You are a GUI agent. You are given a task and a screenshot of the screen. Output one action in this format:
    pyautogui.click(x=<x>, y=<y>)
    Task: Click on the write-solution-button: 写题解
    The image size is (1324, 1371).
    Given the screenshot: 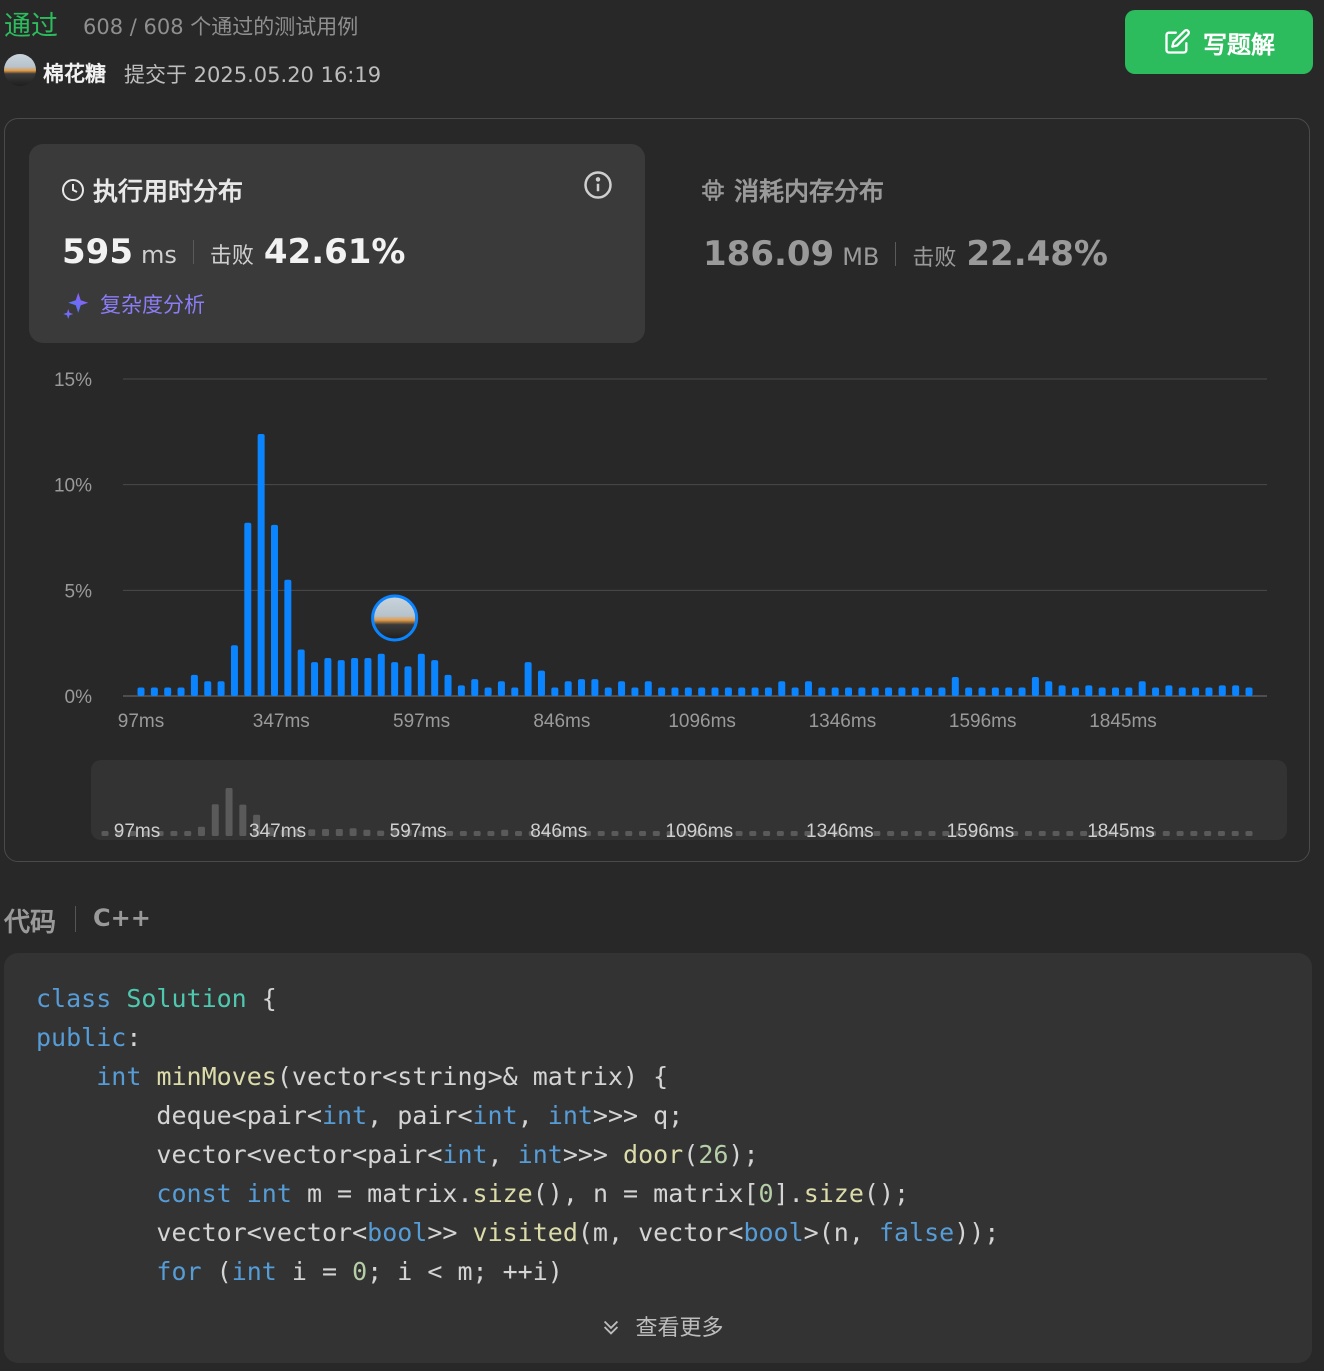 What is the action you would take?
    pyautogui.click(x=1219, y=42)
    